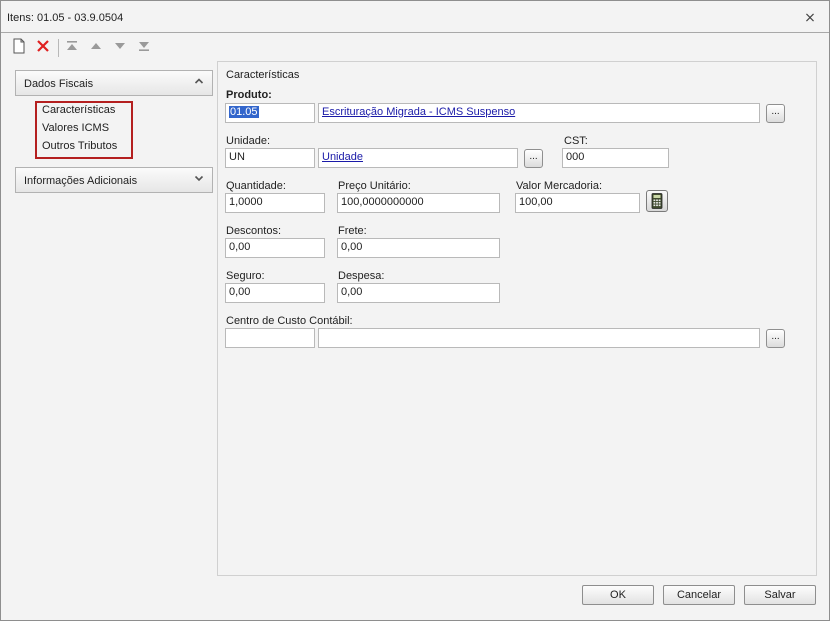 This screenshot has height=621, width=830. Describe the element at coordinates (146, 47) in the screenshot. I see `move-last-icon` at that location.